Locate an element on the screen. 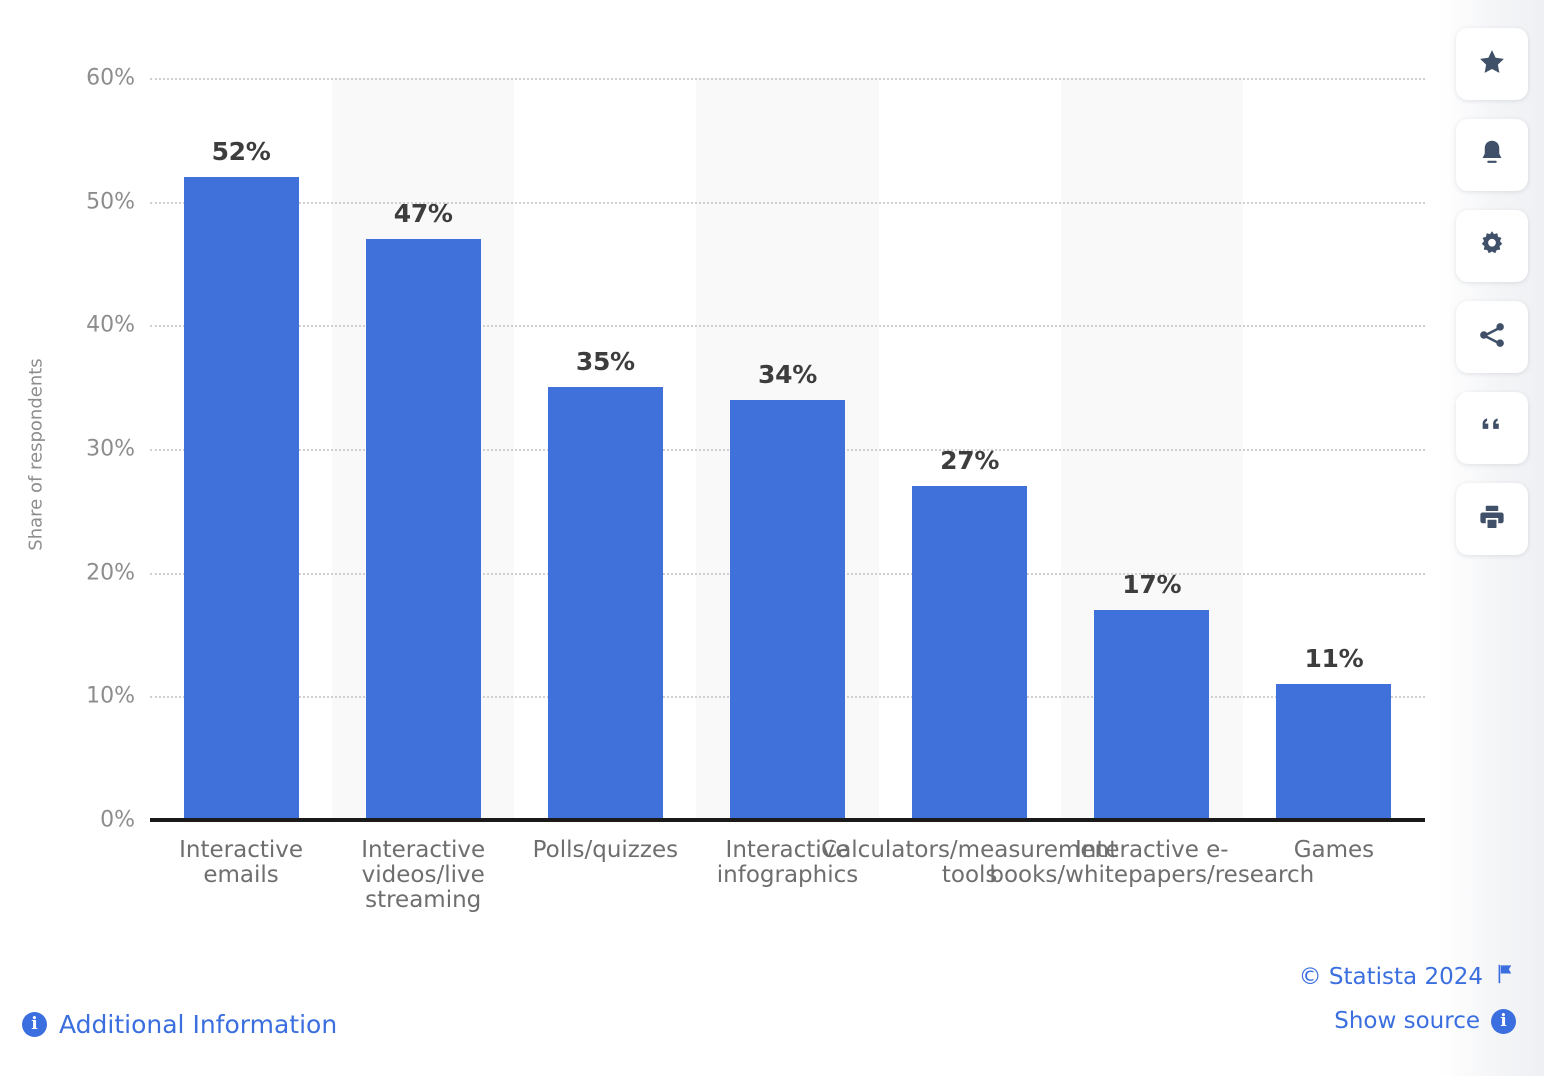  share-button is located at coordinates (1492, 337).